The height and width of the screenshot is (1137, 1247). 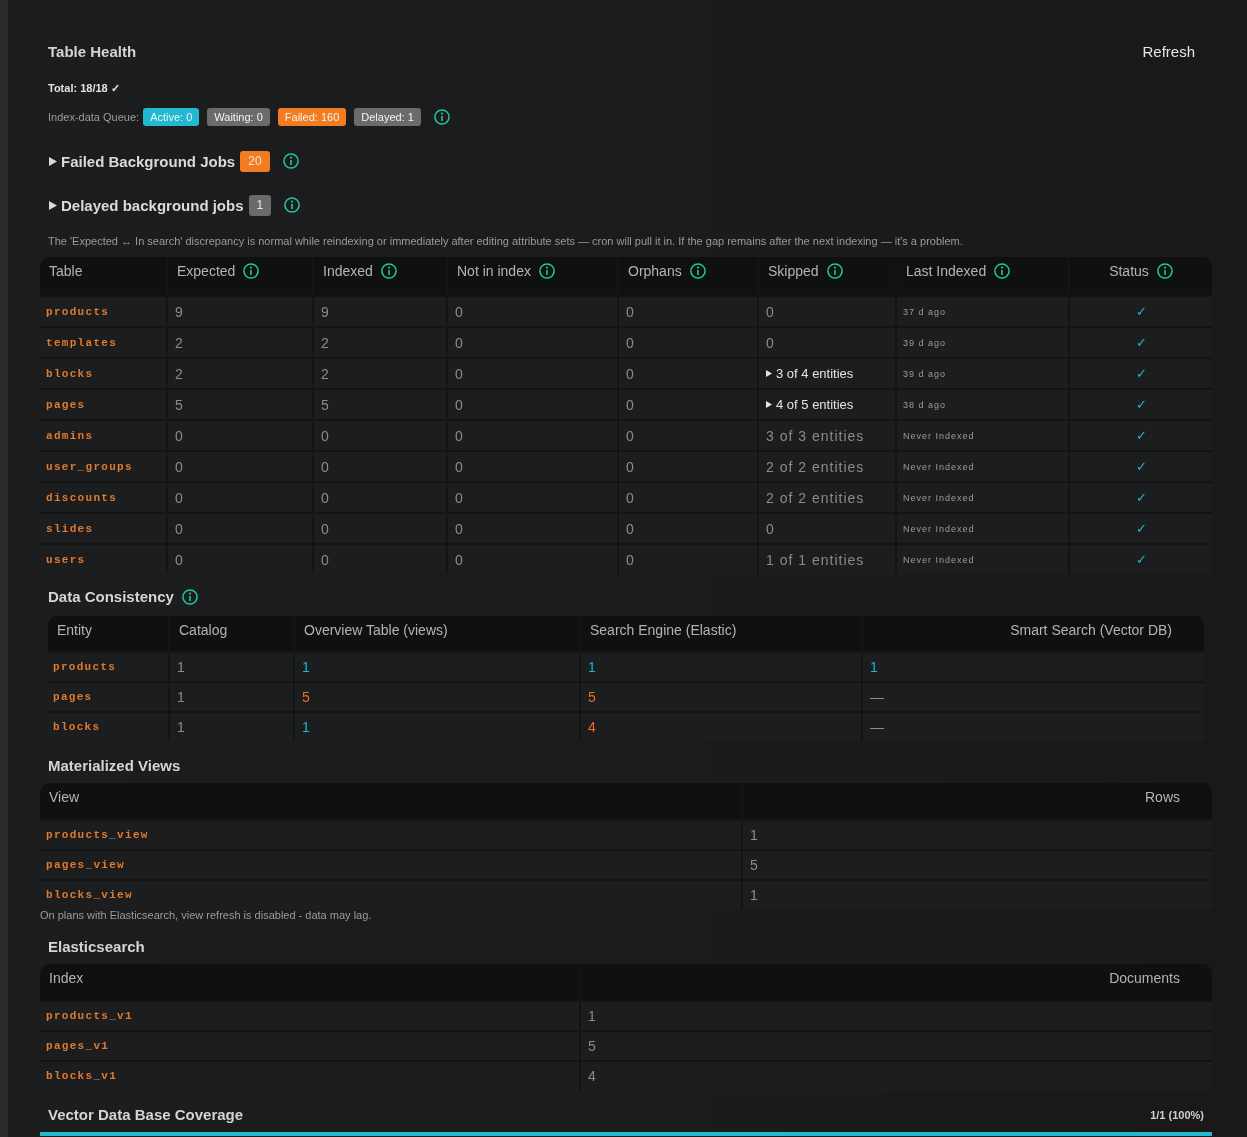 What do you see at coordinates (437, 633) in the screenshot?
I see `column-header: Overview Table (views)` at bounding box center [437, 633].